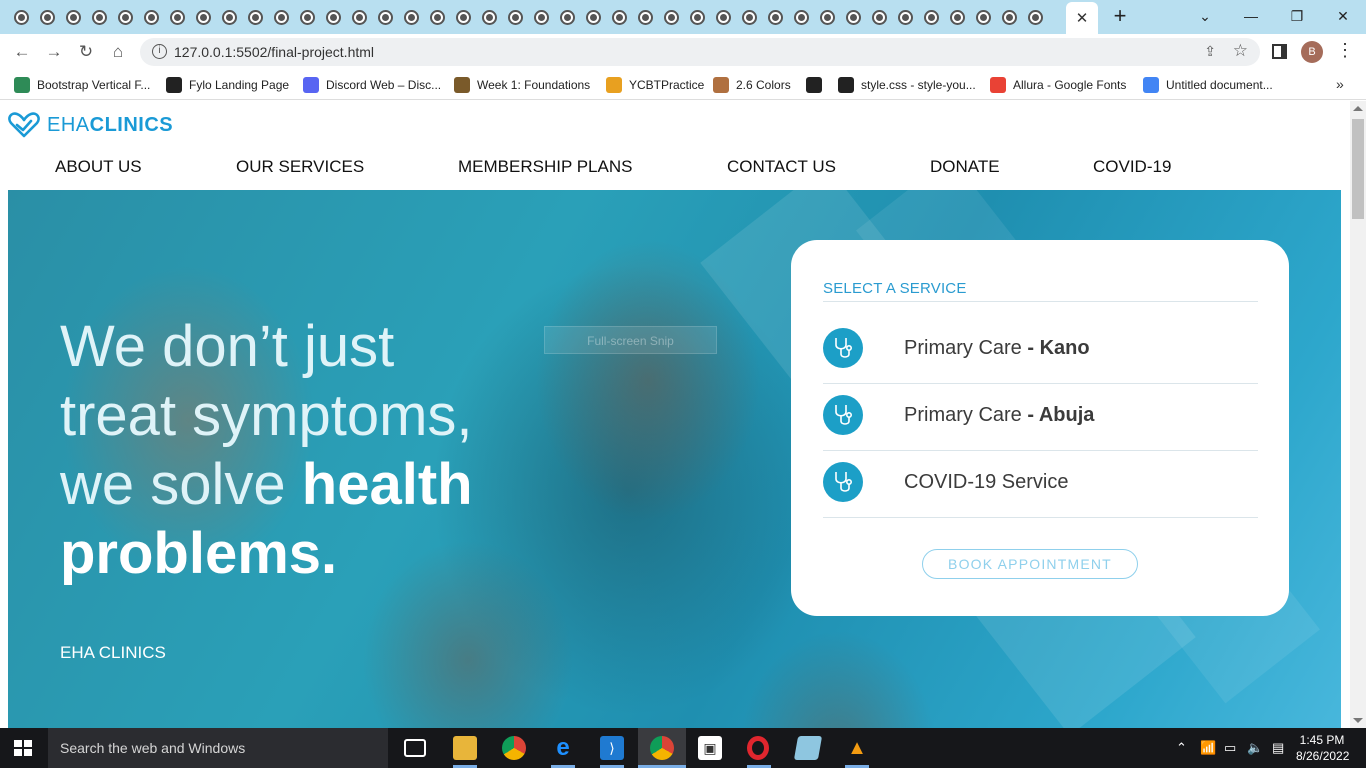  Describe the element at coordinates (1040, 348) in the screenshot. I see `service-primary-care-kano: Primary Care - Kano` at that location.